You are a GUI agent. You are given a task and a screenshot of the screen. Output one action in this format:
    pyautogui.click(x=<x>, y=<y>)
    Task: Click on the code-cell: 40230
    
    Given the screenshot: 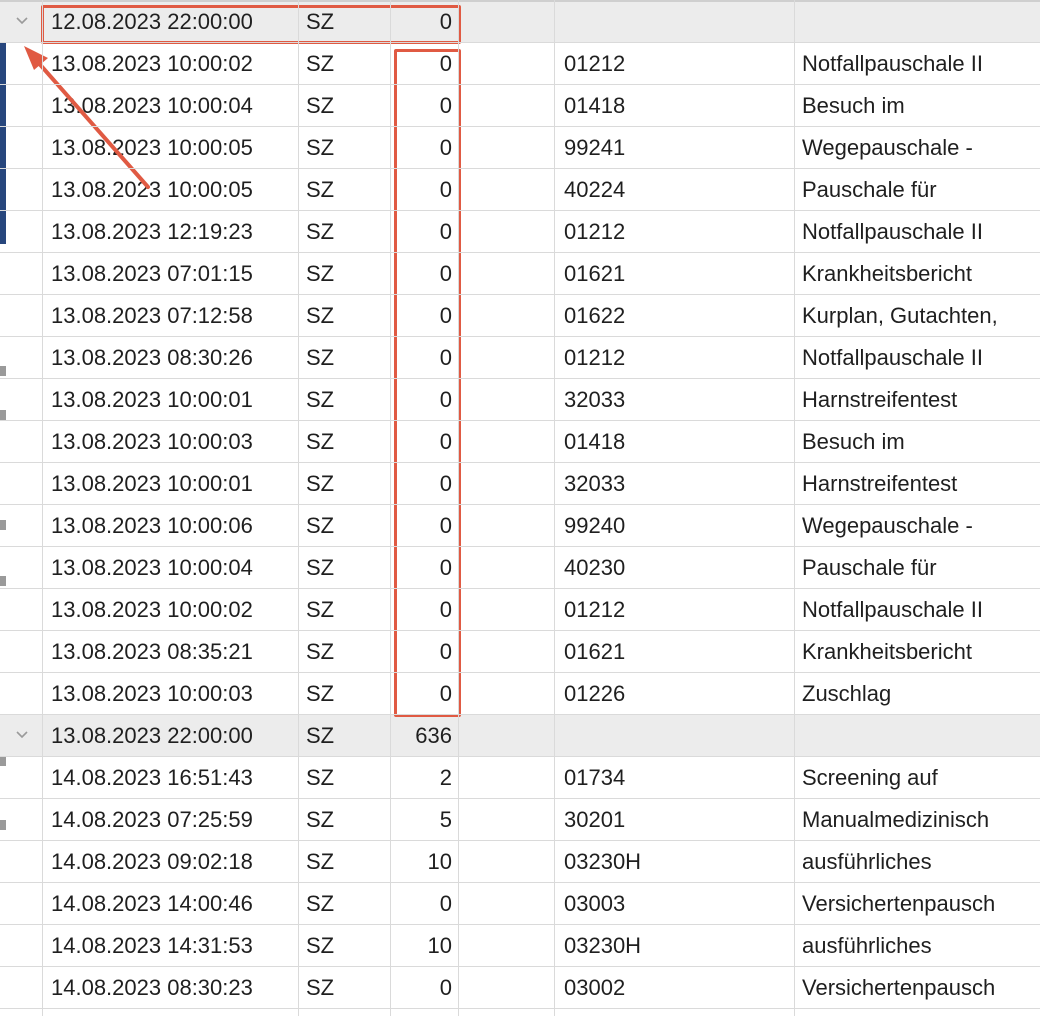 What is the action you would take?
    pyautogui.click(x=595, y=567)
    